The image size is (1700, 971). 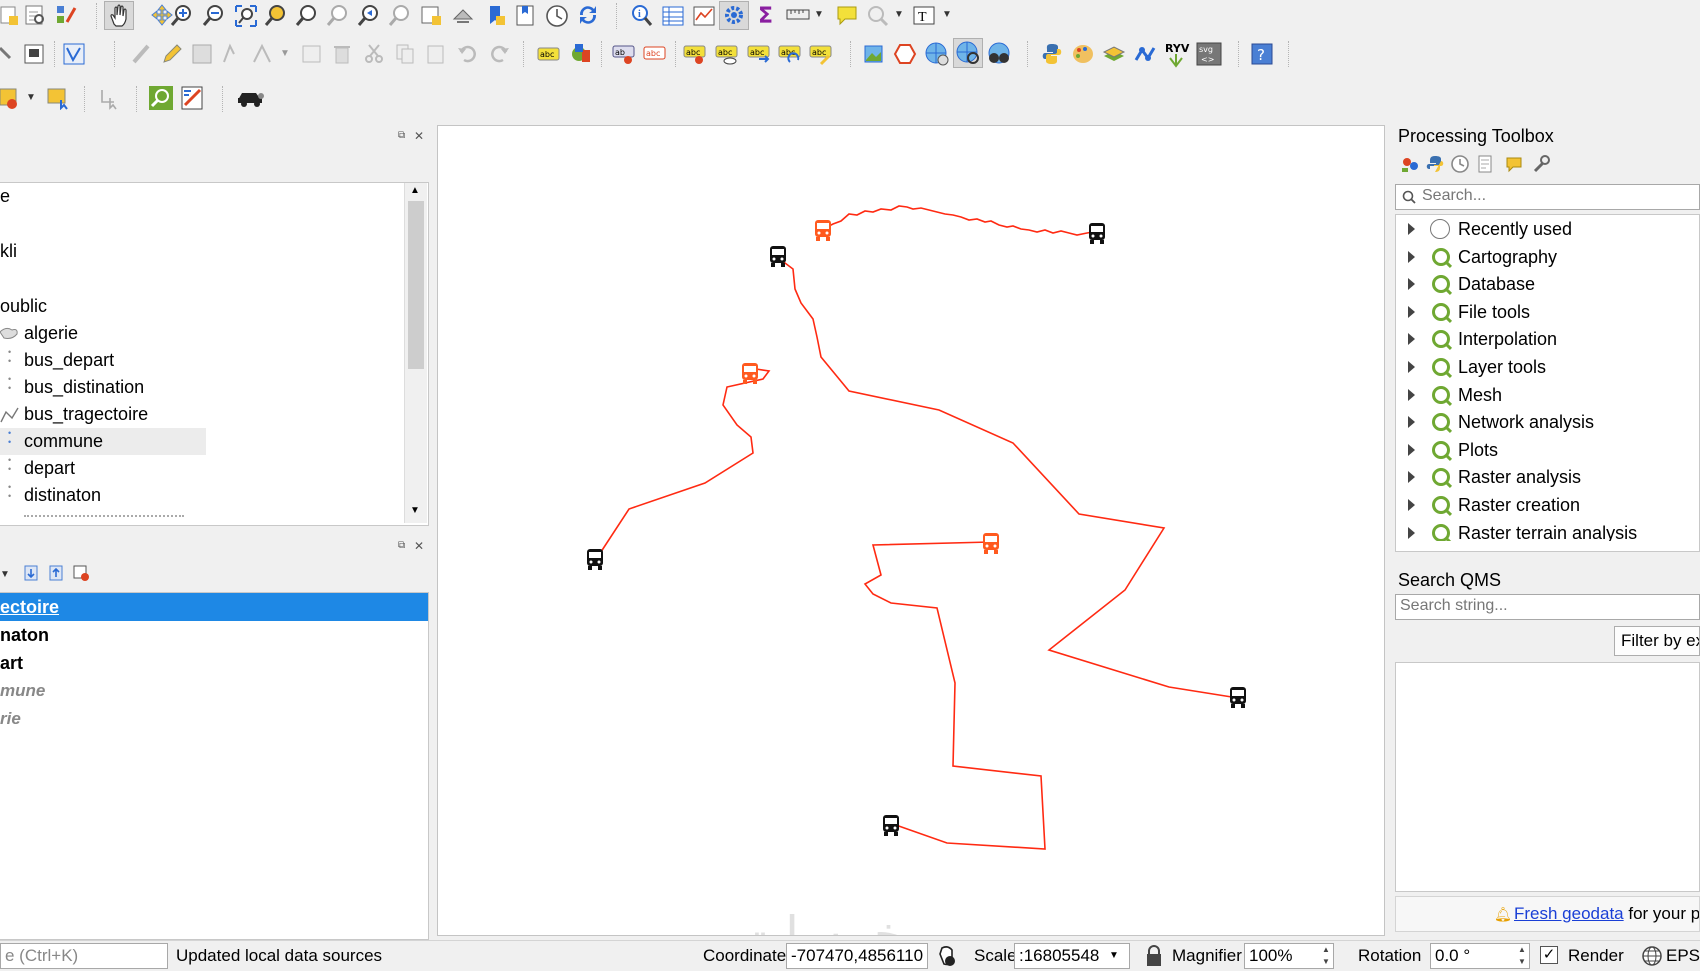 What do you see at coordinates (119, 15) in the screenshot?
I see `pan-tool-button` at bounding box center [119, 15].